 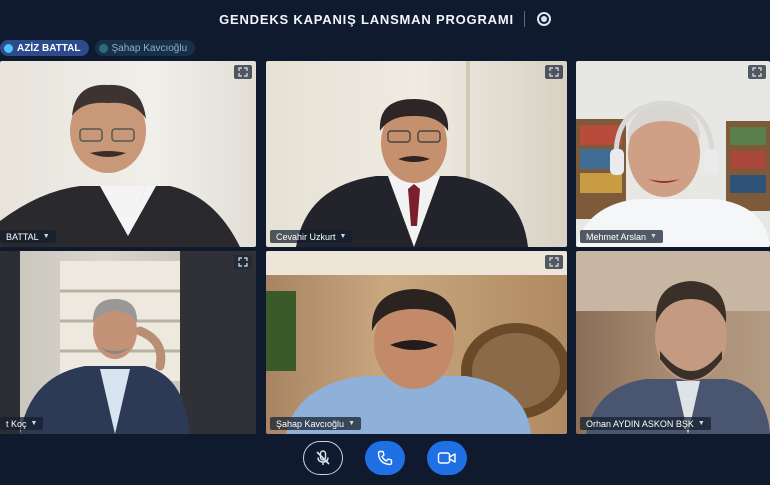 What do you see at coordinates (149, 48) in the screenshot?
I see `chip-label: Şahap Kavcıoğlu` at bounding box center [149, 48].